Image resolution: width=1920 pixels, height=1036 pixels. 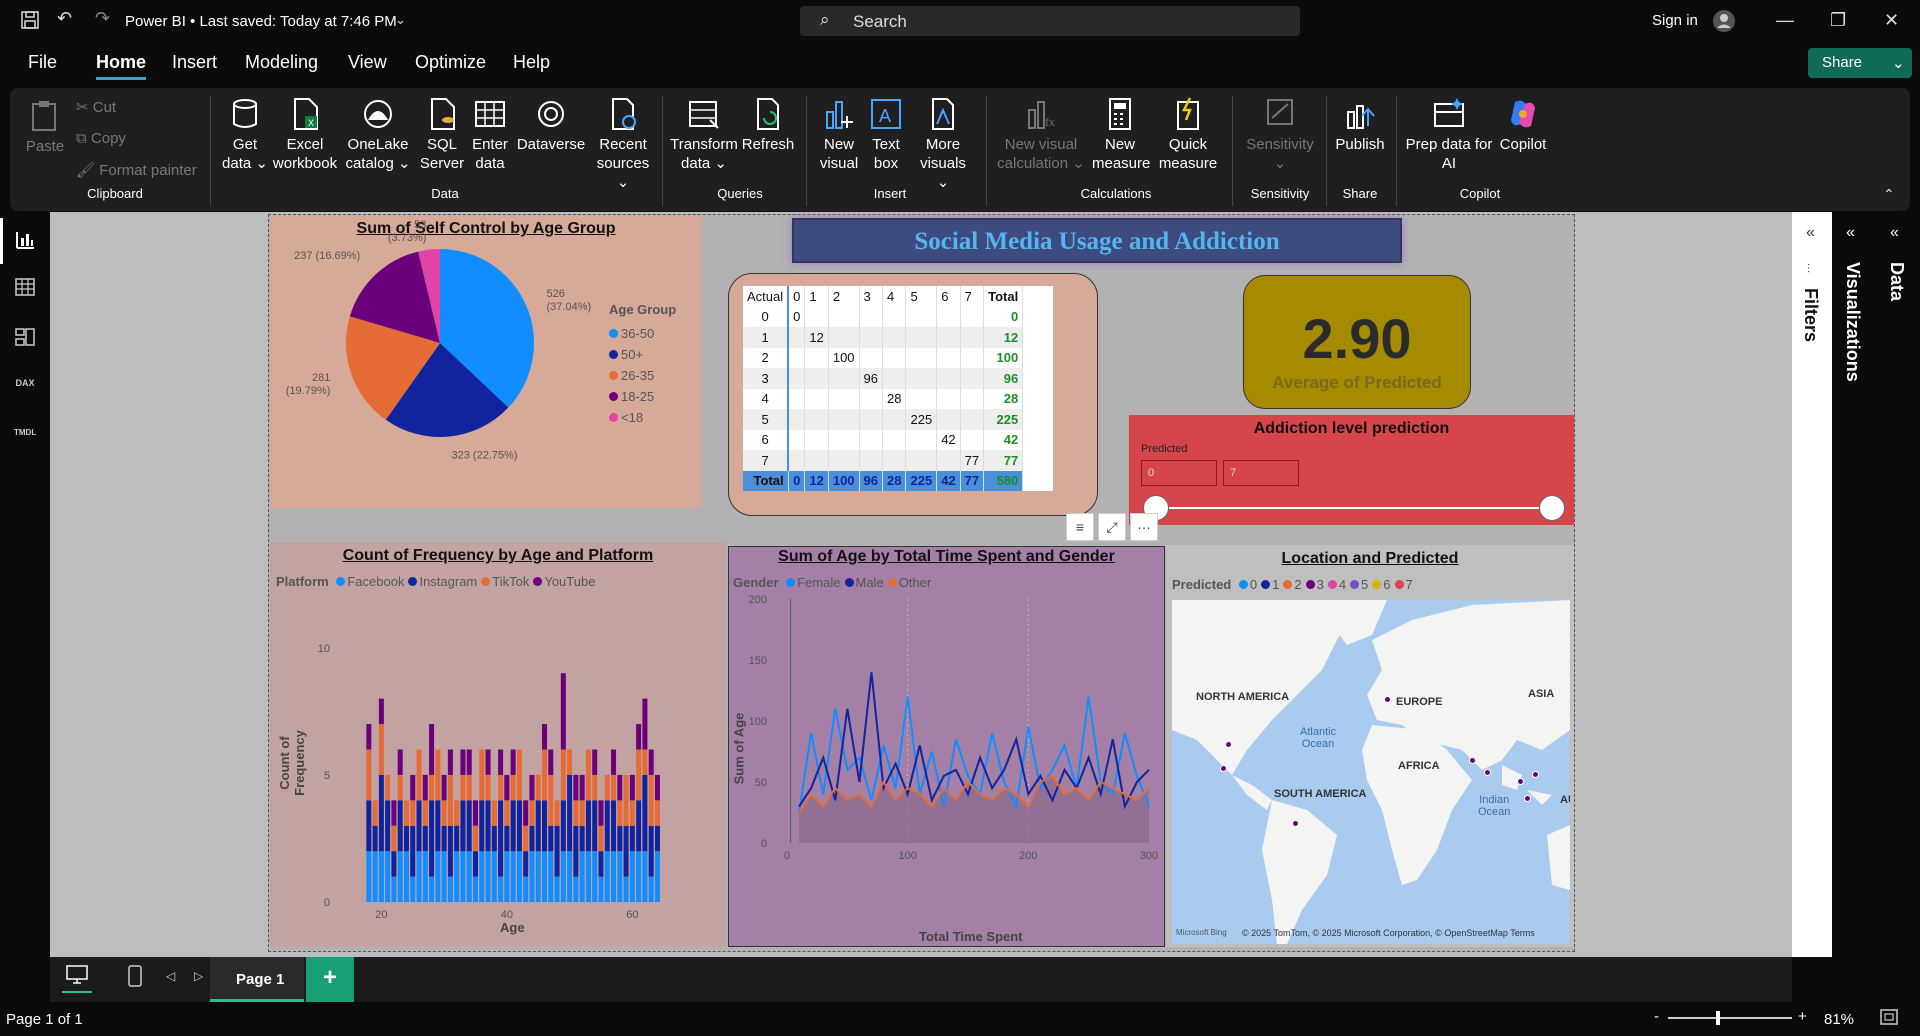 What do you see at coordinates (1552, 508) in the screenshot?
I see `slicer-handle-max` at bounding box center [1552, 508].